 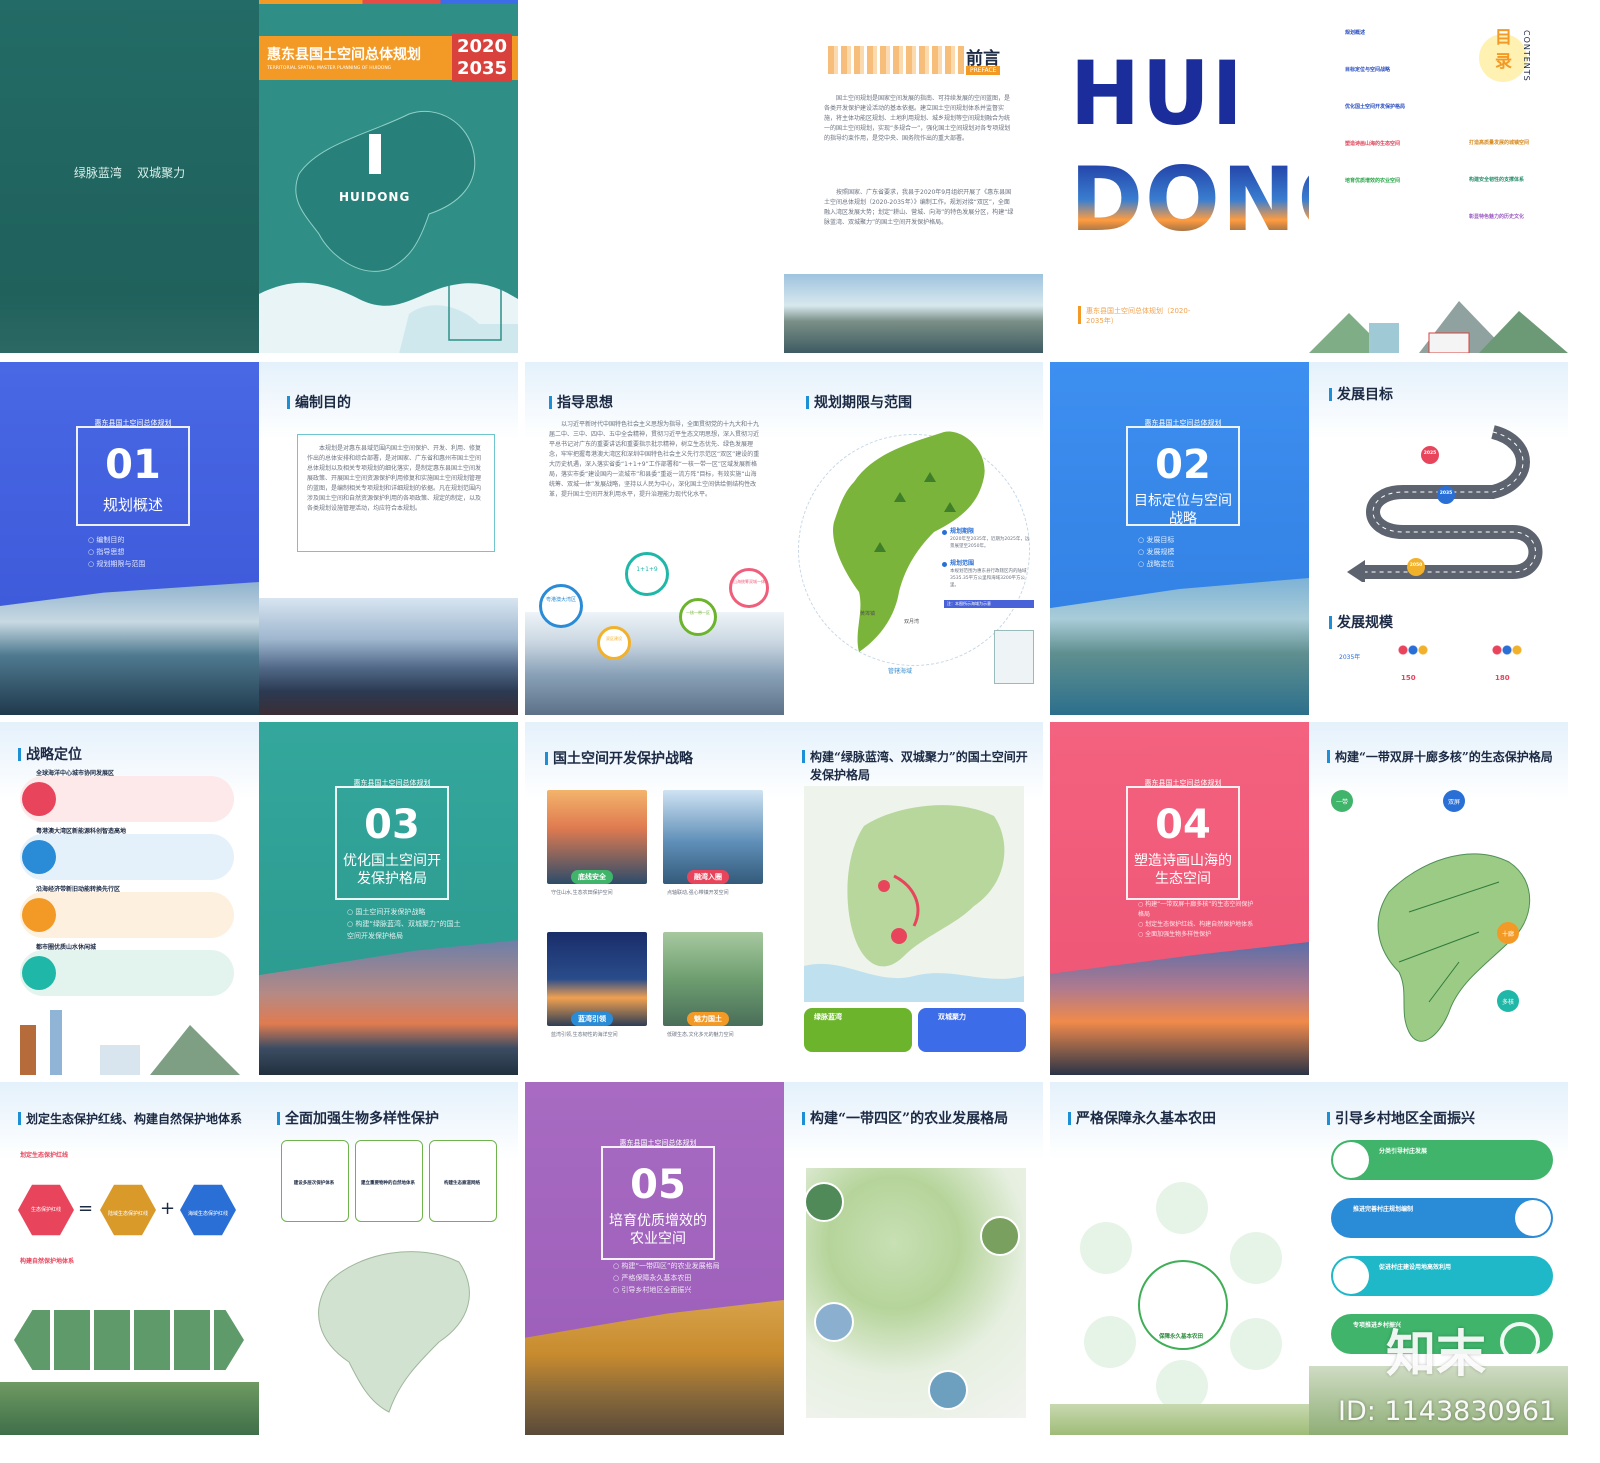 What do you see at coordinates (116, 540) in the screenshot?
I see `section-item: 编制目的` at bounding box center [116, 540].